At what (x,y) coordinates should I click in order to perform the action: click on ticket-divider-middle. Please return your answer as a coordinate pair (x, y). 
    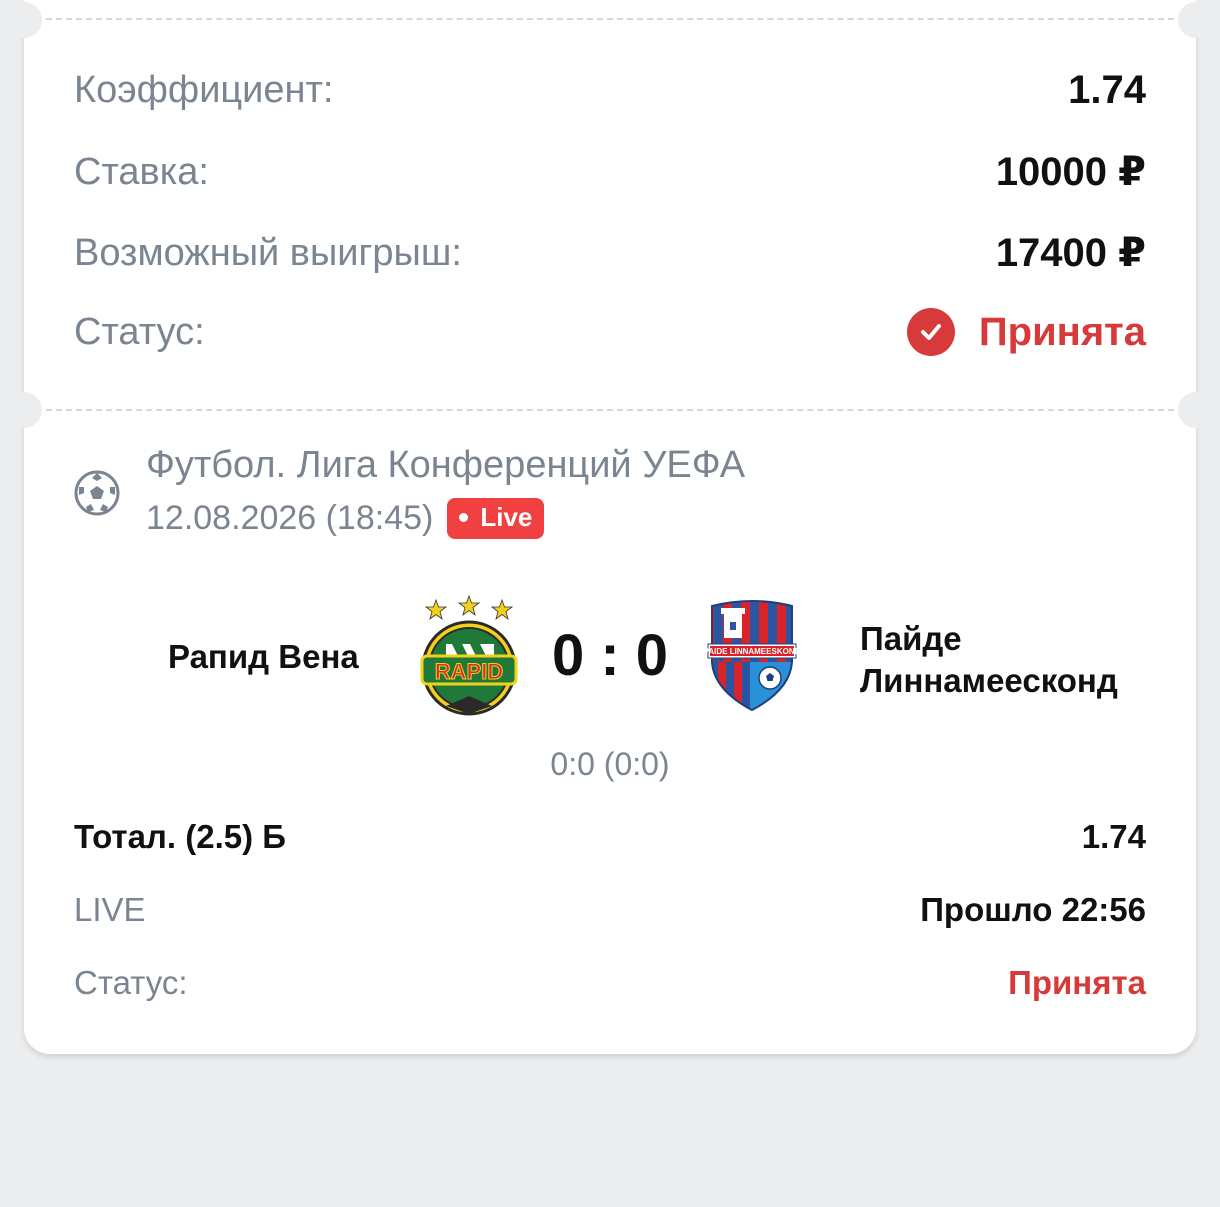
    Looking at the image, I should click on (610, 410).